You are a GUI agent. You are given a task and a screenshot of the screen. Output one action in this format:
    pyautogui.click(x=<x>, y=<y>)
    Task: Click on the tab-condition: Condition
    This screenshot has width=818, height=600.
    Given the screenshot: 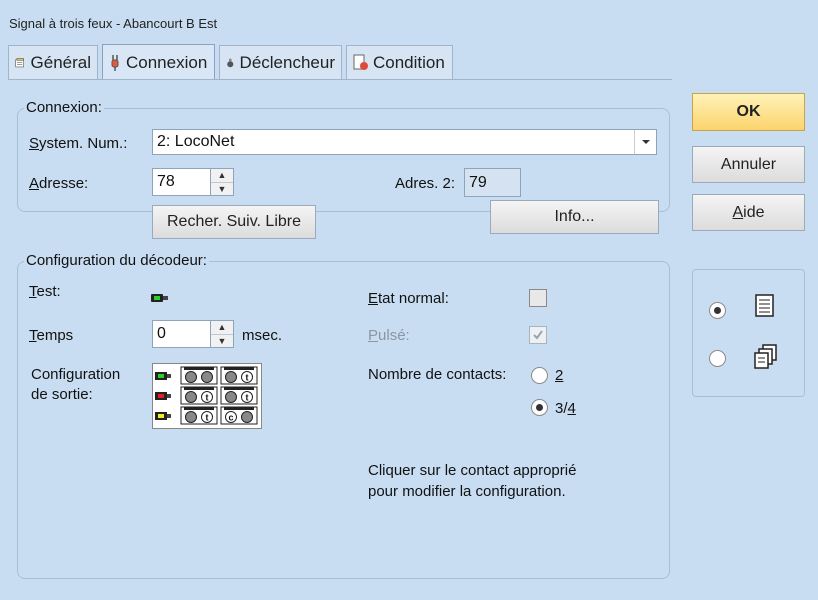 What is the action you would take?
    pyautogui.click(x=399, y=62)
    